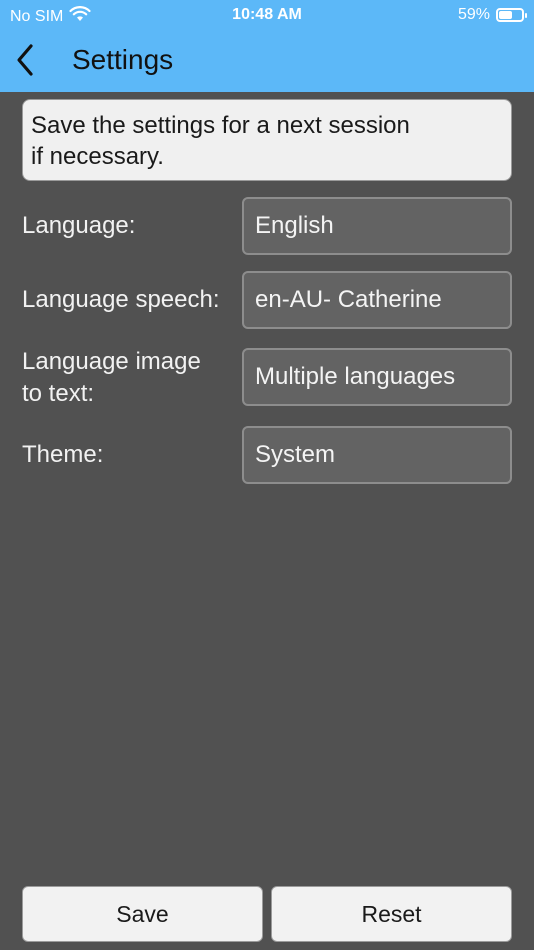  What do you see at coordinates (267, 14) in the screenshot?
I see `status-time: 10:48 AM` at bounding box center [267, 14].